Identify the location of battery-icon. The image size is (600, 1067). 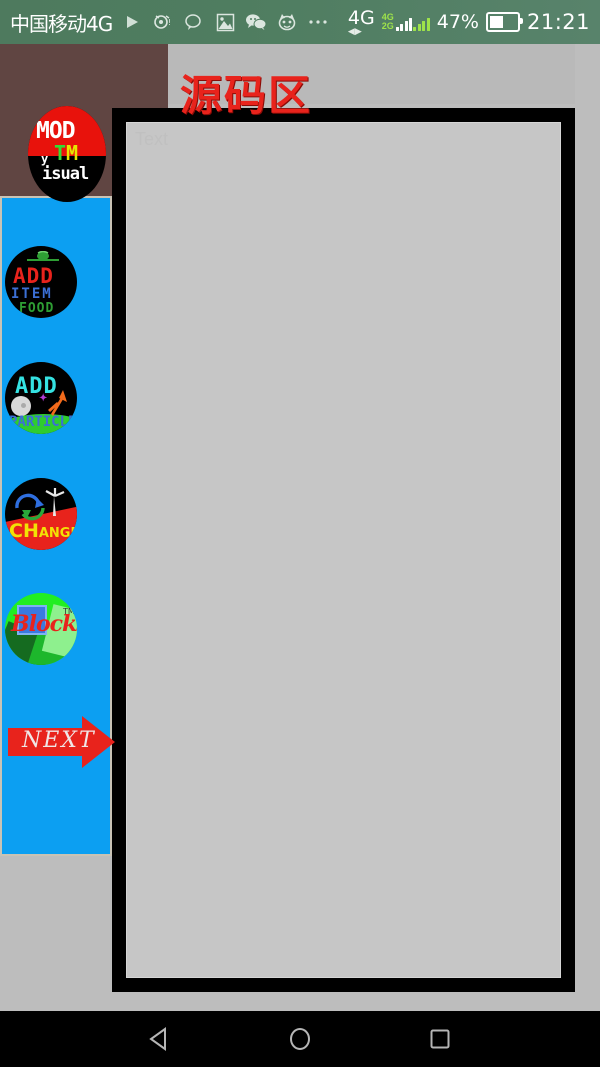
(504, 22).